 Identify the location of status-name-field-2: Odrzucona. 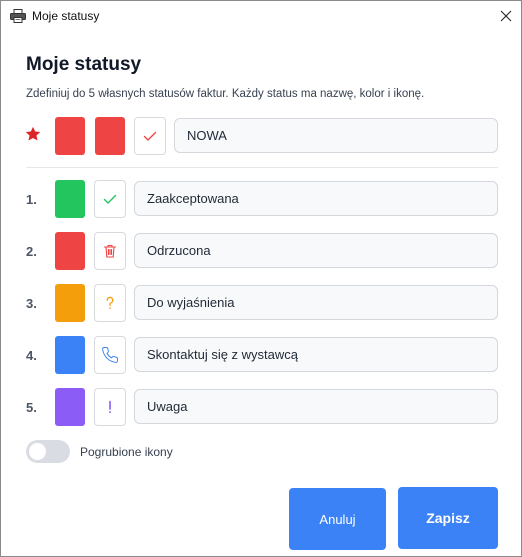
(316, 250).